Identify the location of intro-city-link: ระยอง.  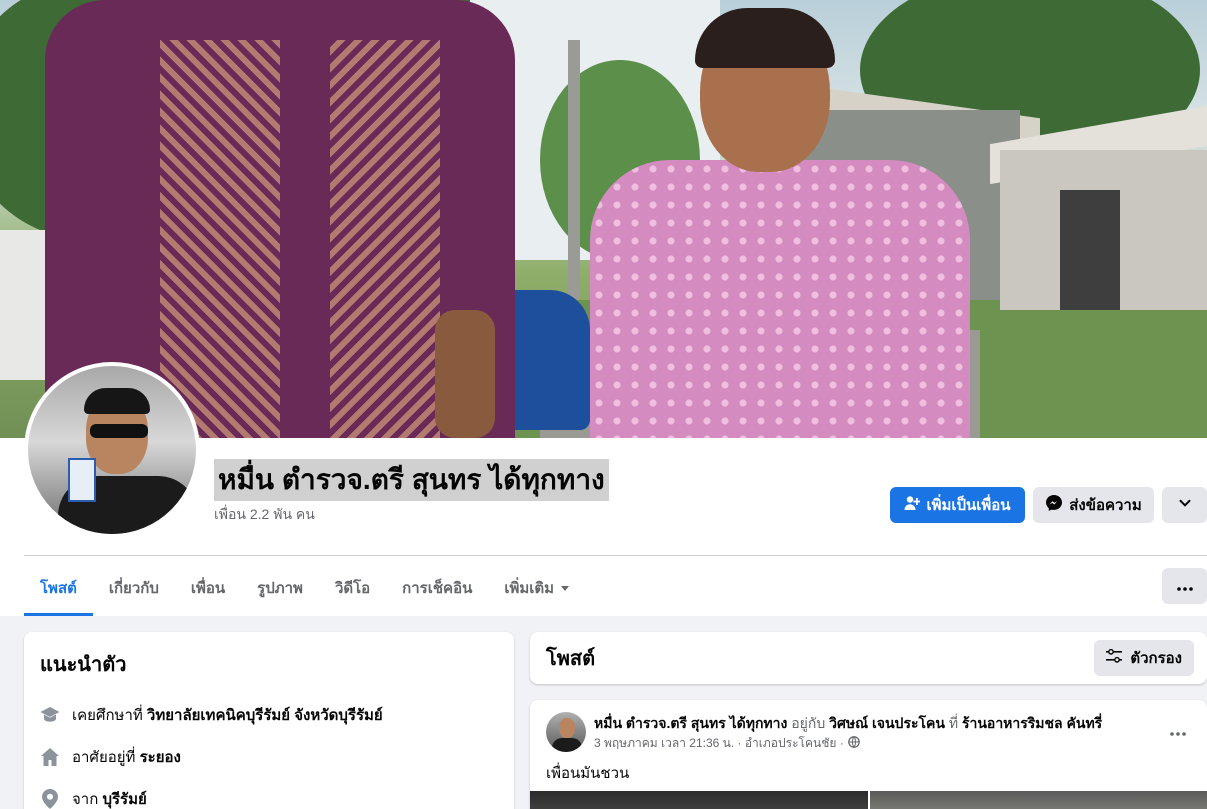
(160, 757).